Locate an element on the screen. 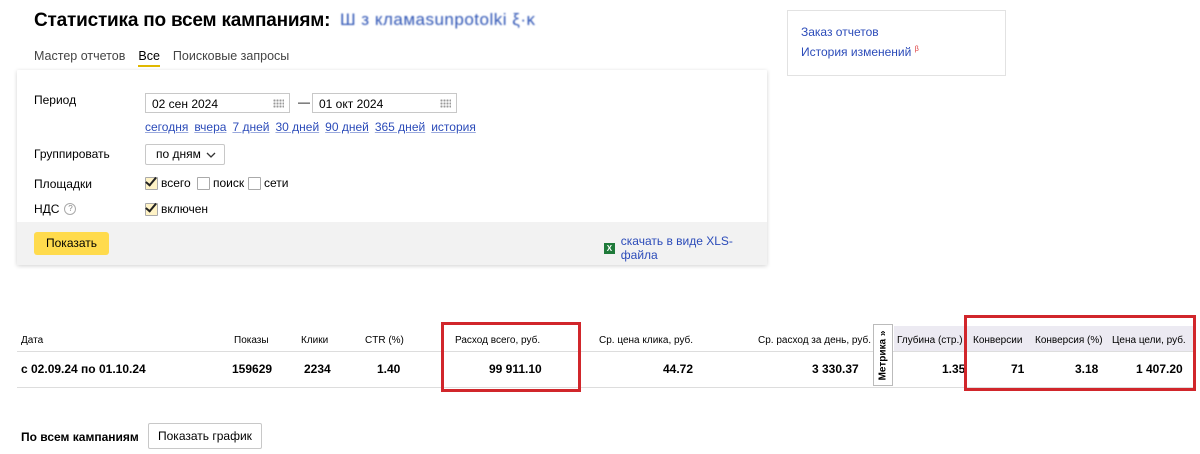 This screenshot has height=454, width=1200. highlight-box-goals is located at coordinates (1080, 353).